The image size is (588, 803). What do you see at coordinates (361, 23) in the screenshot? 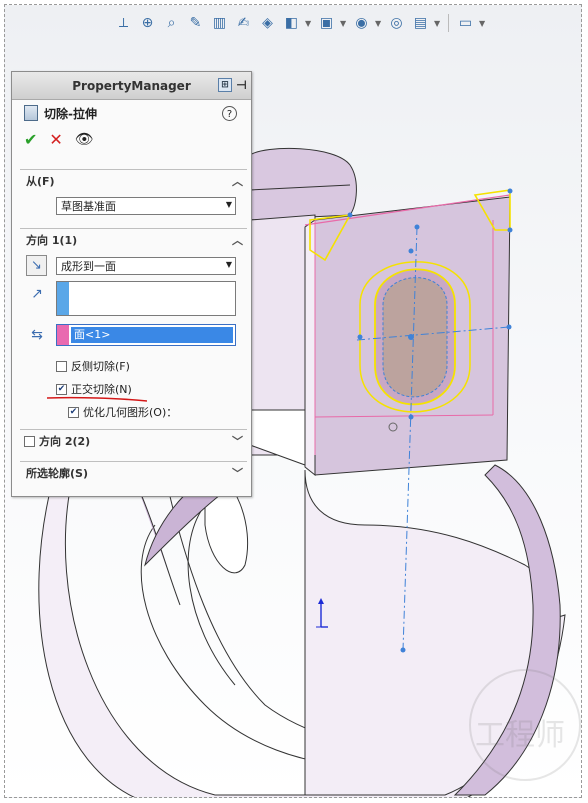
I see `edit-appearance-icon: ◉` at bounding box center [361, 23].